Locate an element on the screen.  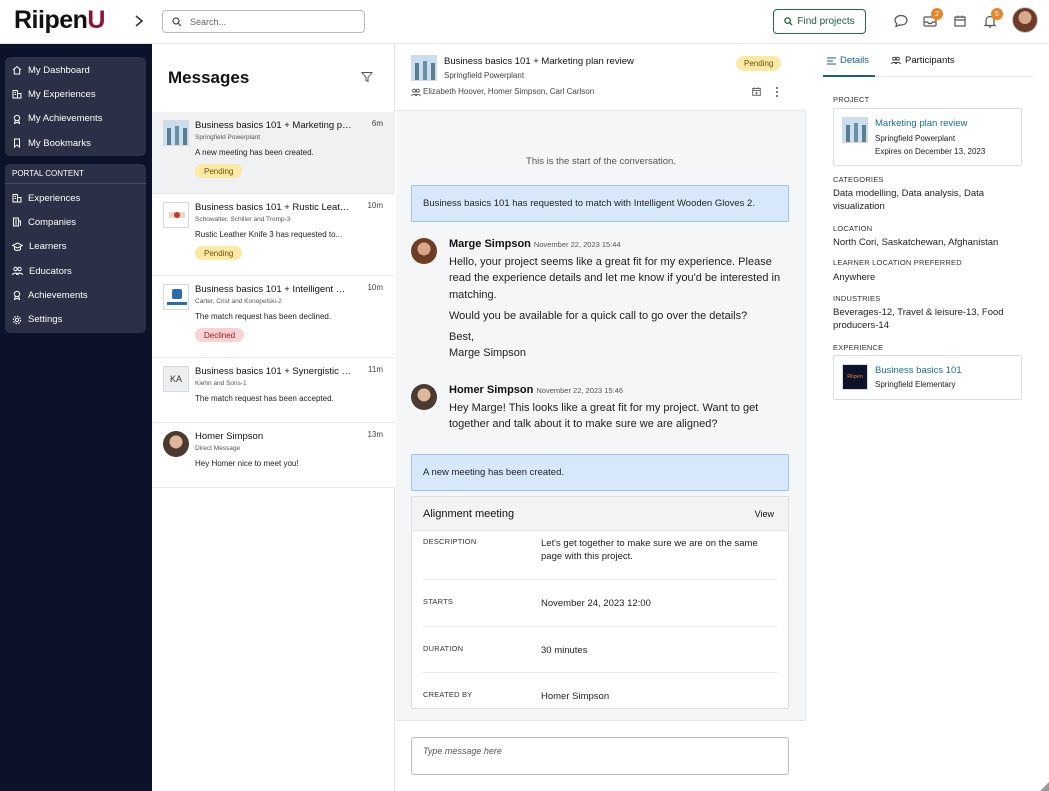
message-input is located at coordinates (600, 756).